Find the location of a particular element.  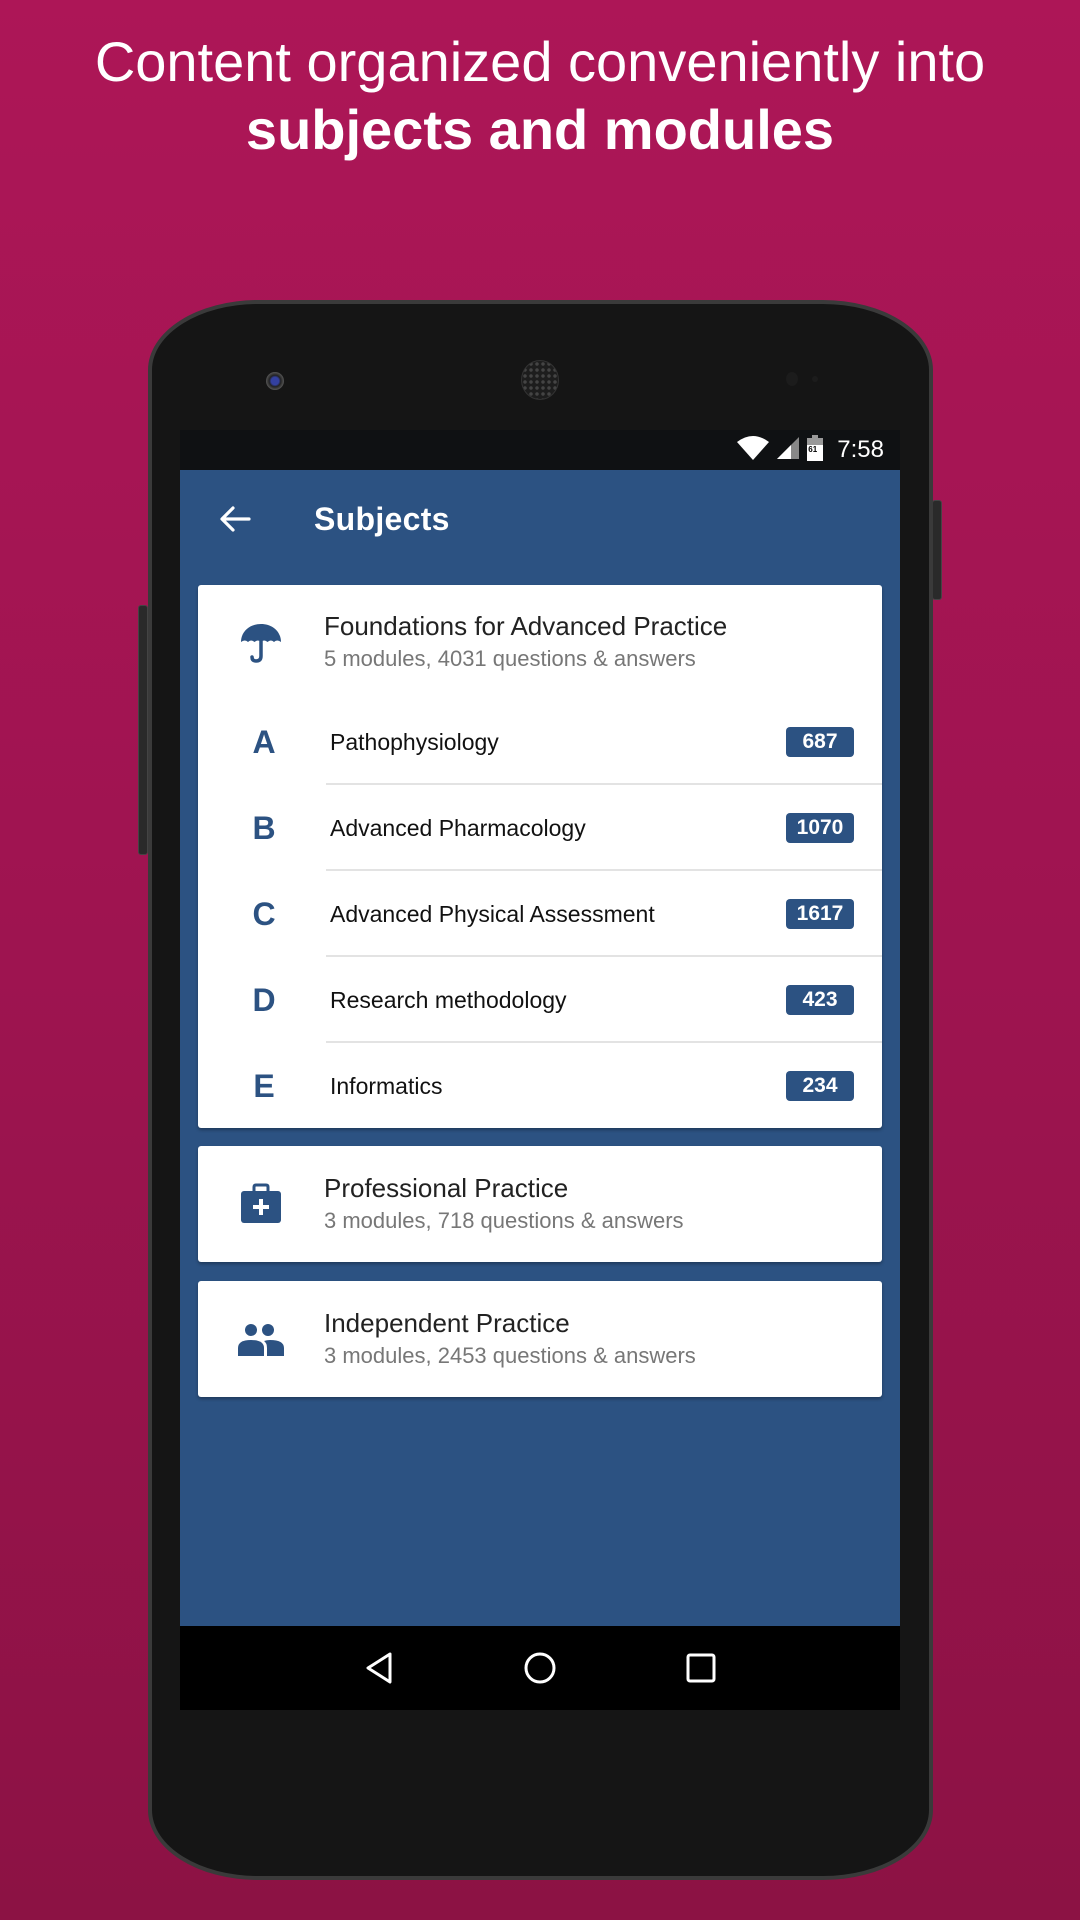

triangle-back-icon is located at coordinates (379, 1668).